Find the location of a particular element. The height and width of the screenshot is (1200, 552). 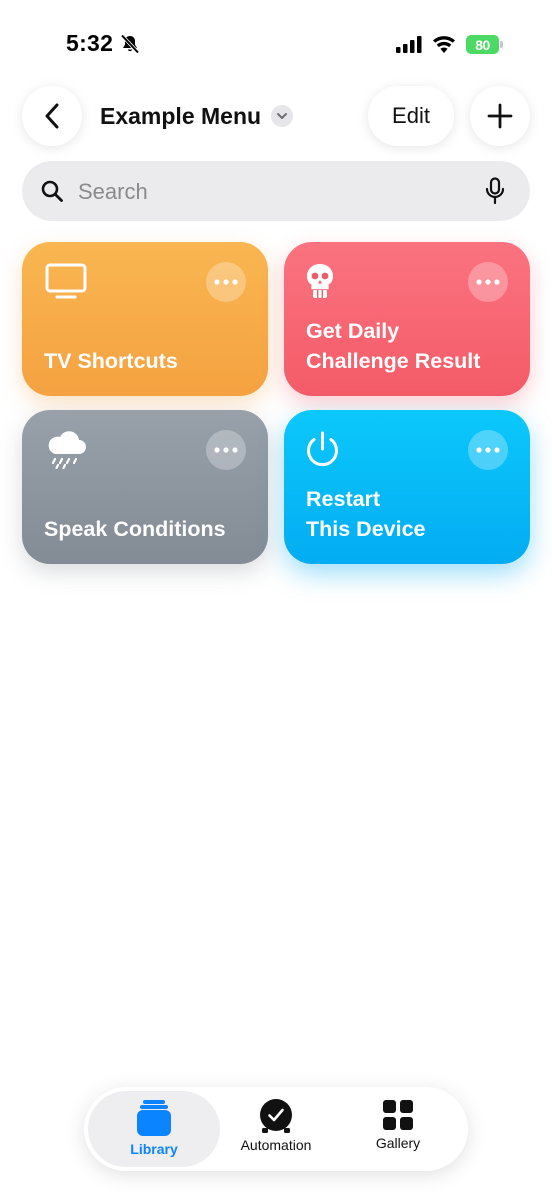

chevron-left-icon is located at coordinates (52, 116).